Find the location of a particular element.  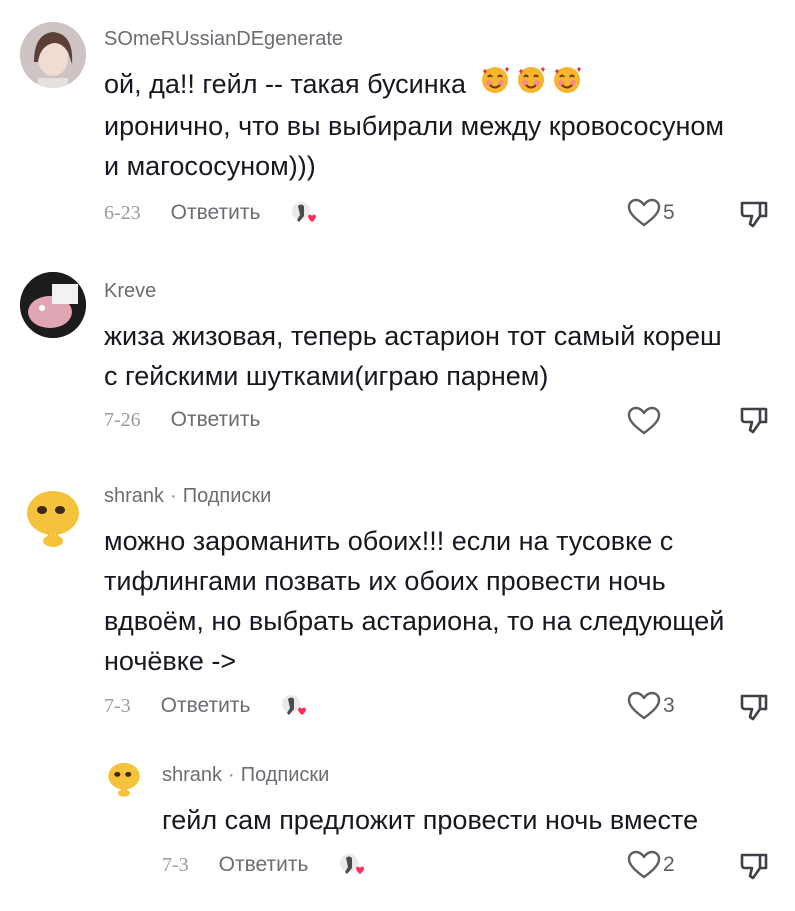

like-button: 2 is located at coordinates (651, 865).